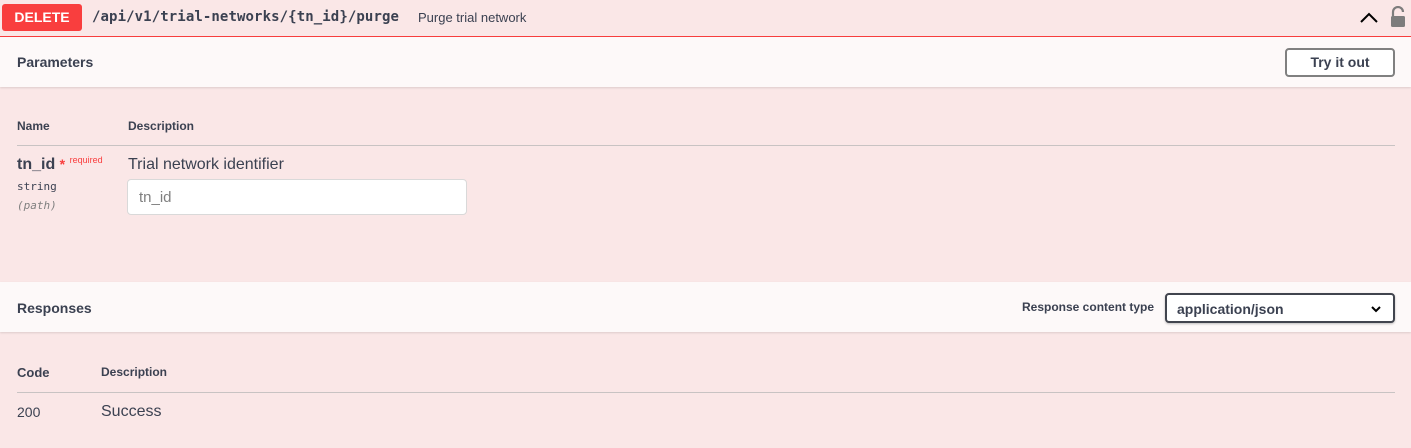  I want to click on method-badge: DELETE, so click(42, 17).